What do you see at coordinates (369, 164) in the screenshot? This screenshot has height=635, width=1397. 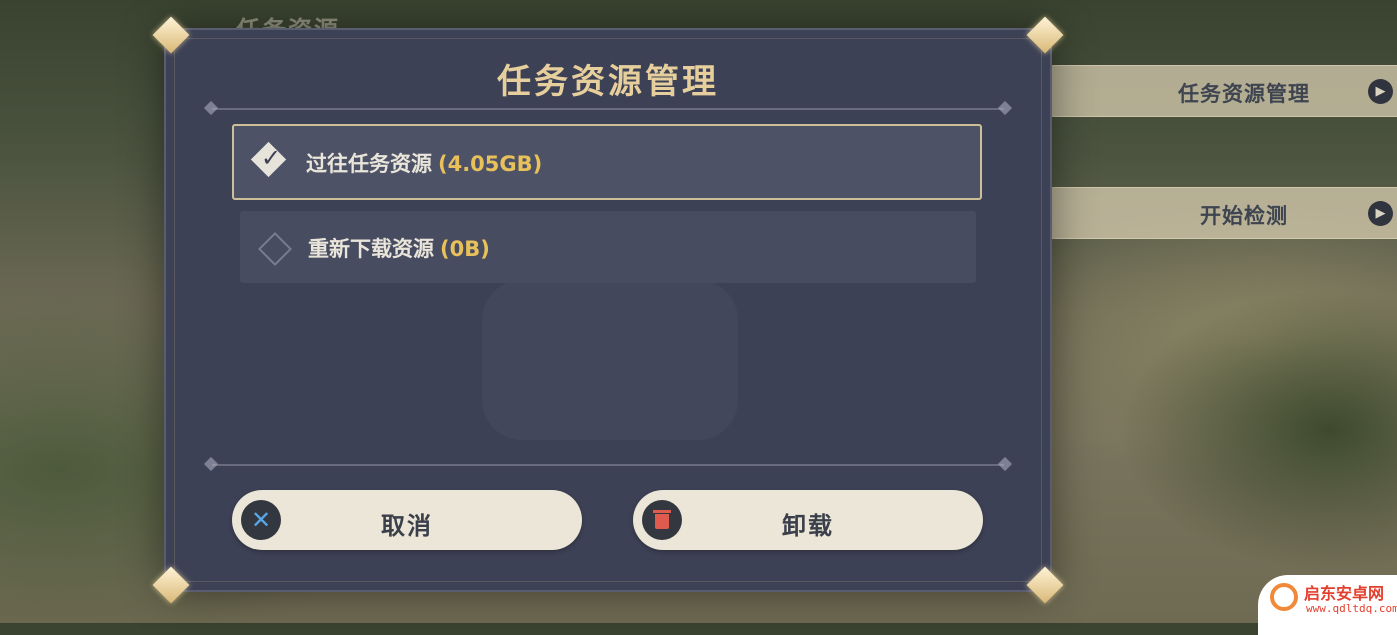 I see `option-name: 过往任务资源` at bounding box center [369, 164].